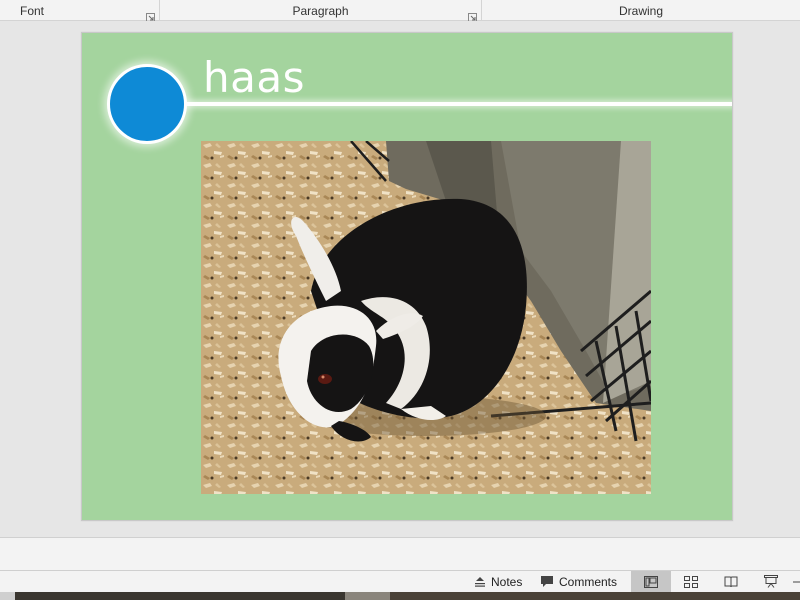  I want to click on paragraph-dialog-launcher-icon, so click(472, 14).